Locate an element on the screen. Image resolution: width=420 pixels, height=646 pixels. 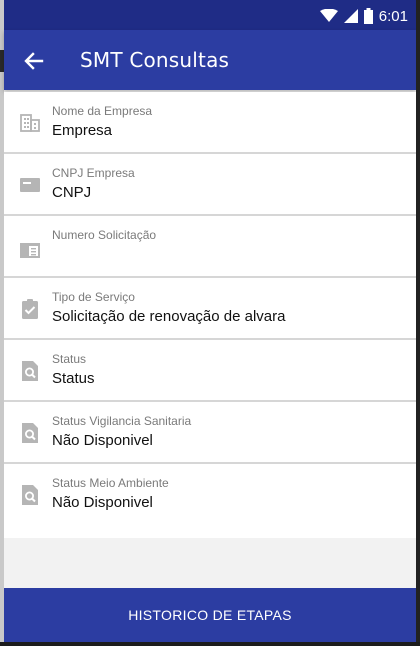
document-icon is located at coordinates (30, 250).